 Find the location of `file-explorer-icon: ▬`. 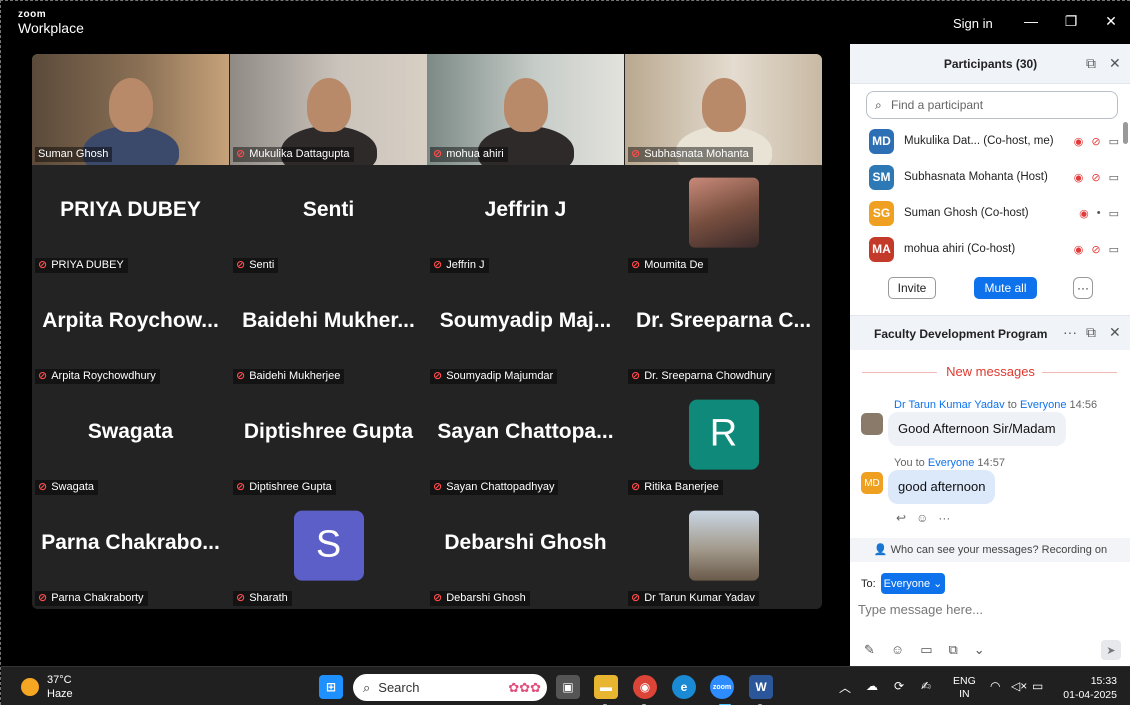

file-explorer-icon: ▬ is located at coordinates (606, 687).